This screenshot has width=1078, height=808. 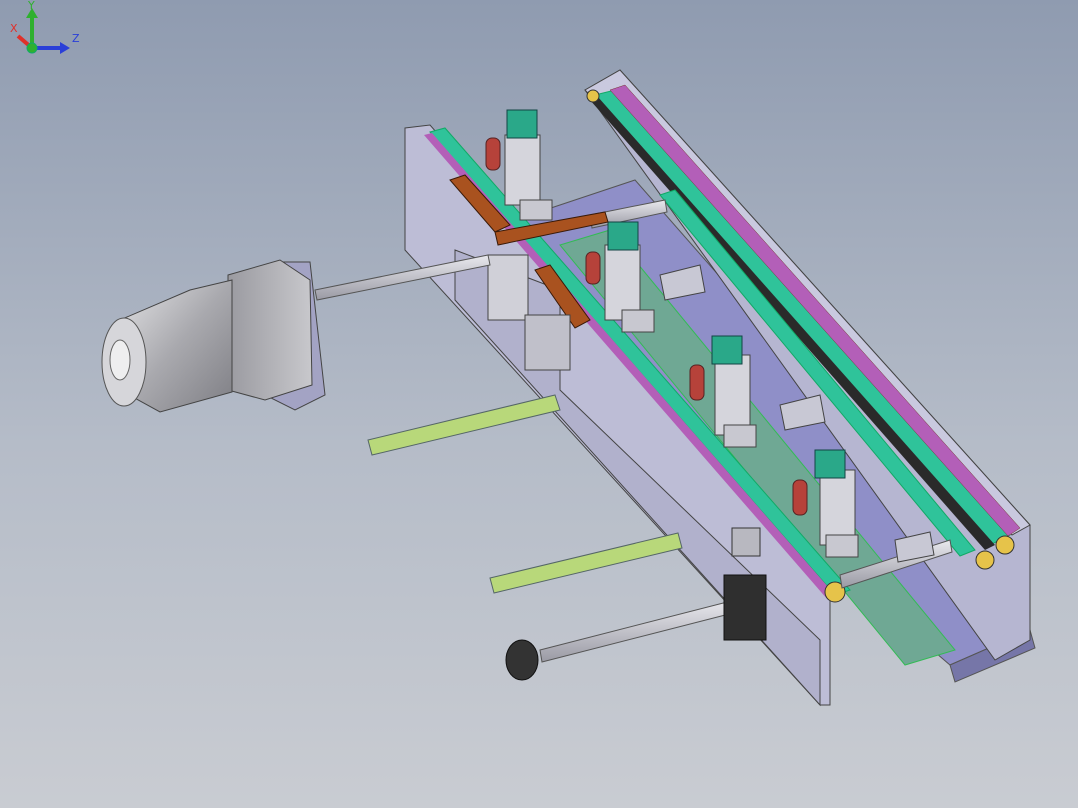 I want to click on triad-x-label: X, so click(x=14, y=28).